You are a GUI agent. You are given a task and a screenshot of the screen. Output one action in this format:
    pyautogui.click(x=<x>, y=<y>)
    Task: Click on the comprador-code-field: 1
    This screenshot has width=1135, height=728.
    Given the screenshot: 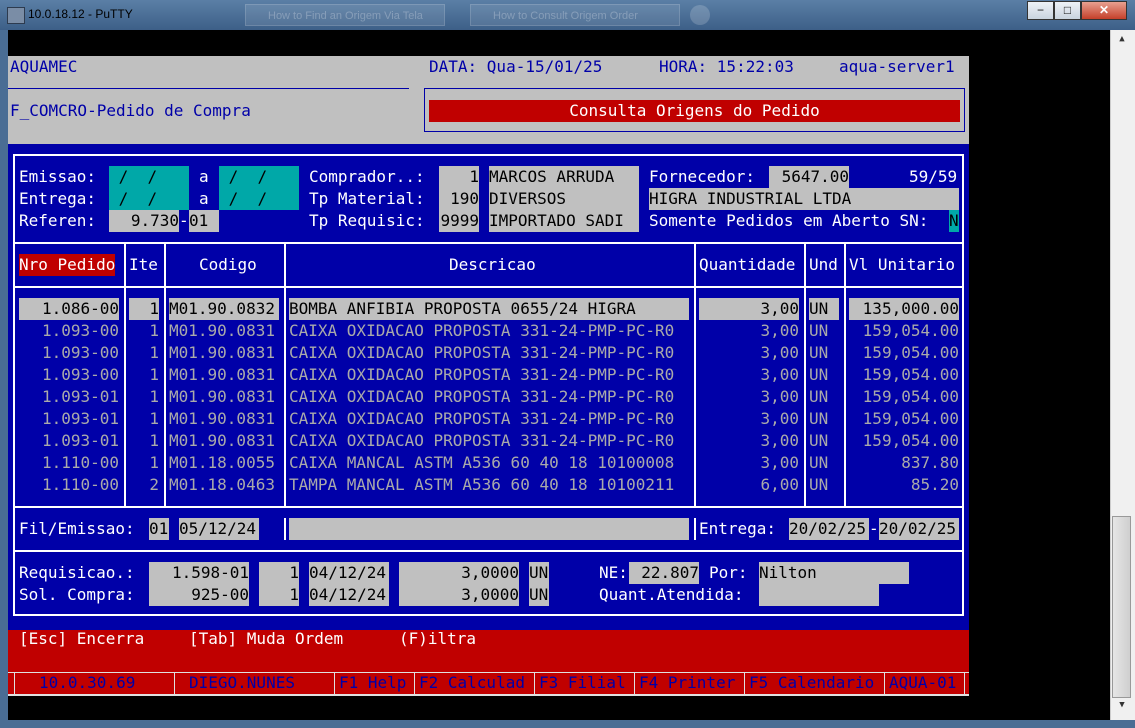 What is the action you would take?
    pyautogui.click(x=459, y=177)
    